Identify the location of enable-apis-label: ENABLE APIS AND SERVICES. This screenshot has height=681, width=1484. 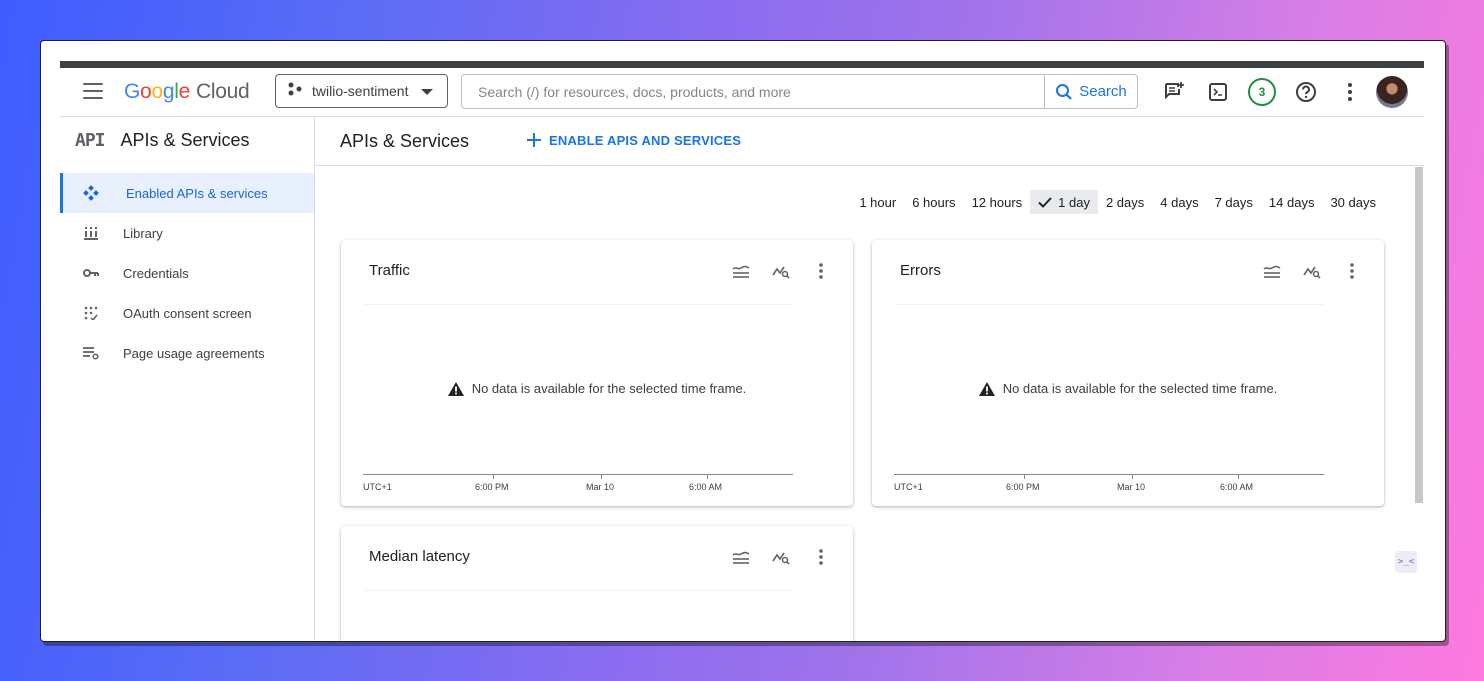
(645, 140).